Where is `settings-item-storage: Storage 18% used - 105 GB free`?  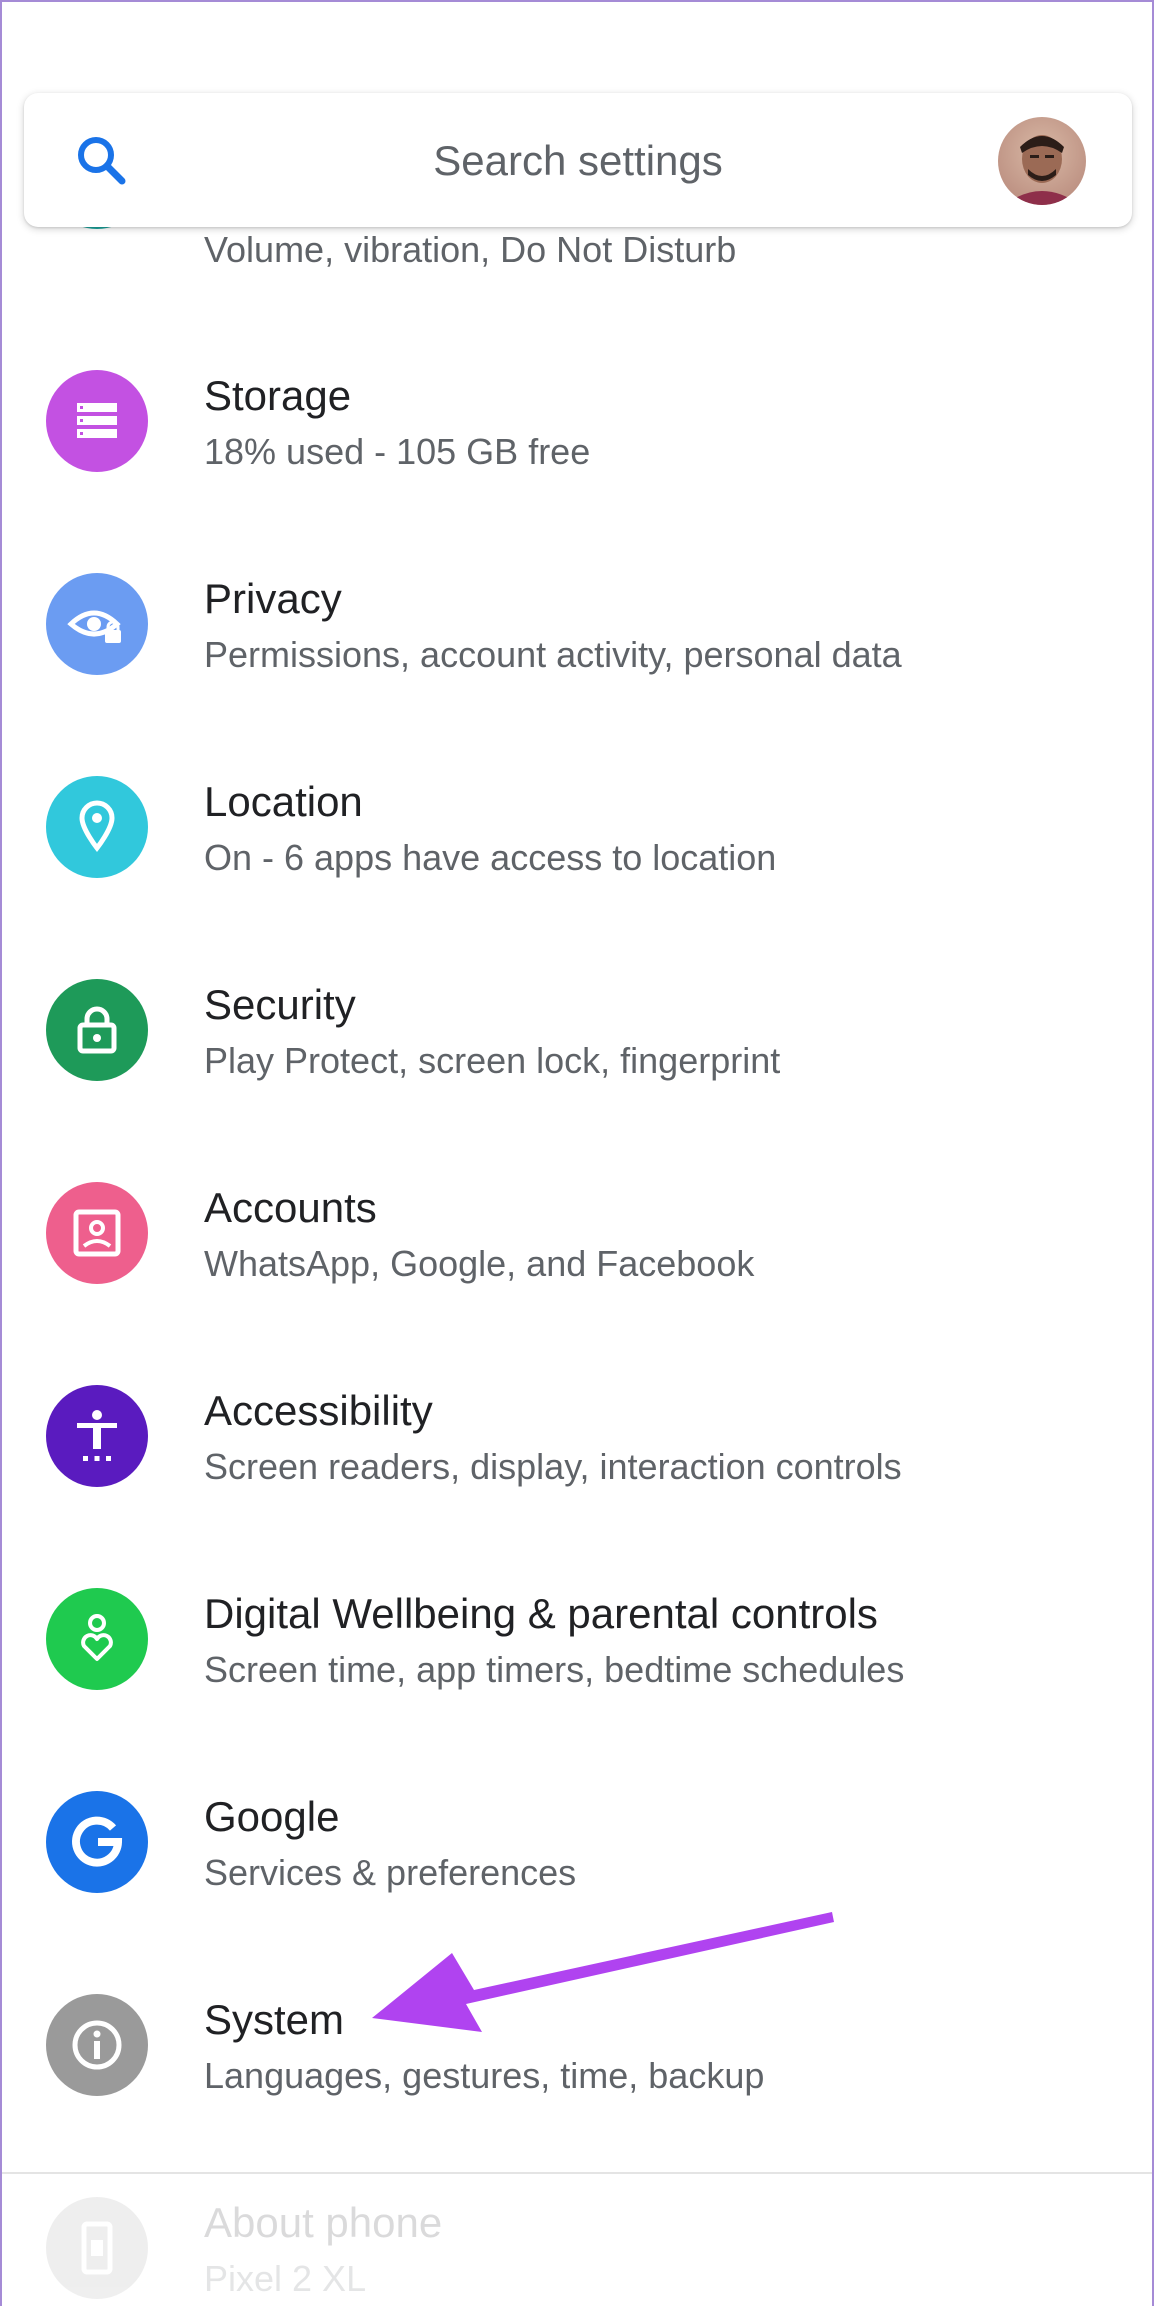 settings-item-storage: Storage 18% used - 105 GB free is located at coordinates (577, 420).